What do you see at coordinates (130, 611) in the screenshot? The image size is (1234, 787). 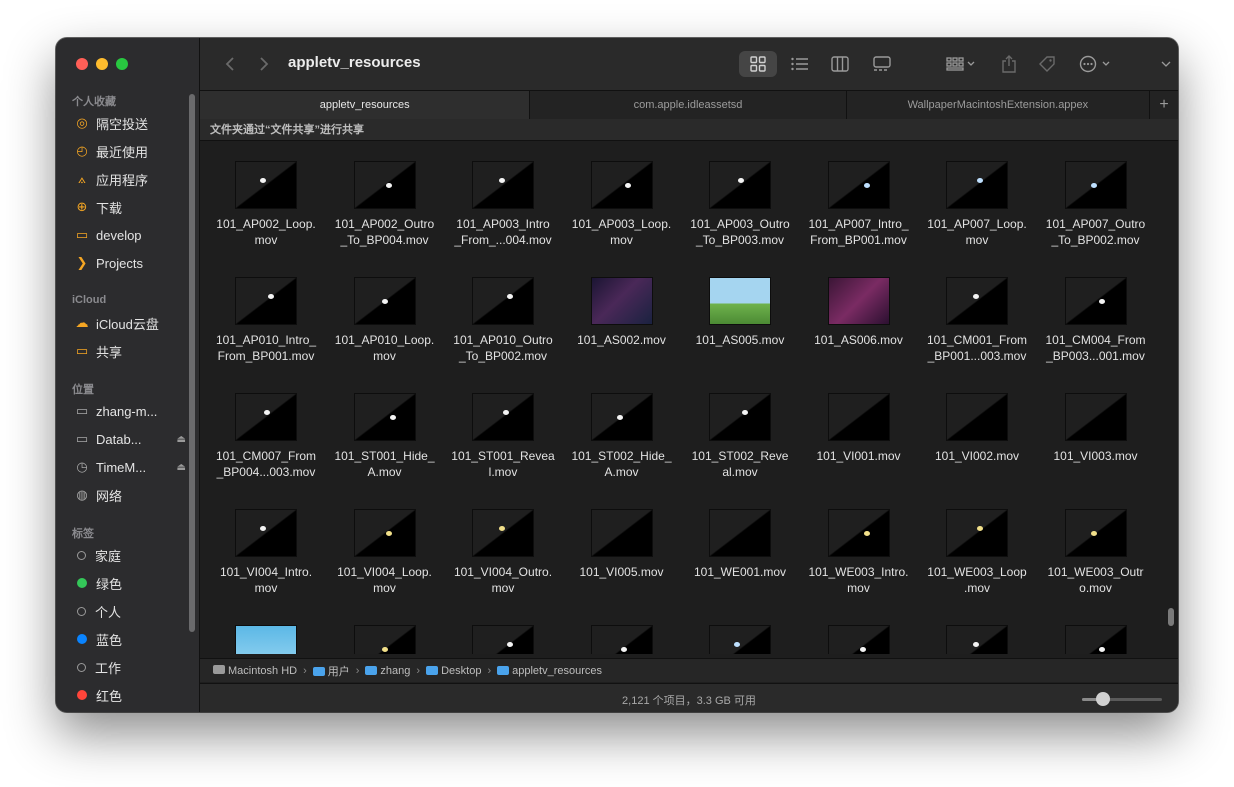 I see `sidebar-tag-personal: 个人` at bounding box center [130, 611].